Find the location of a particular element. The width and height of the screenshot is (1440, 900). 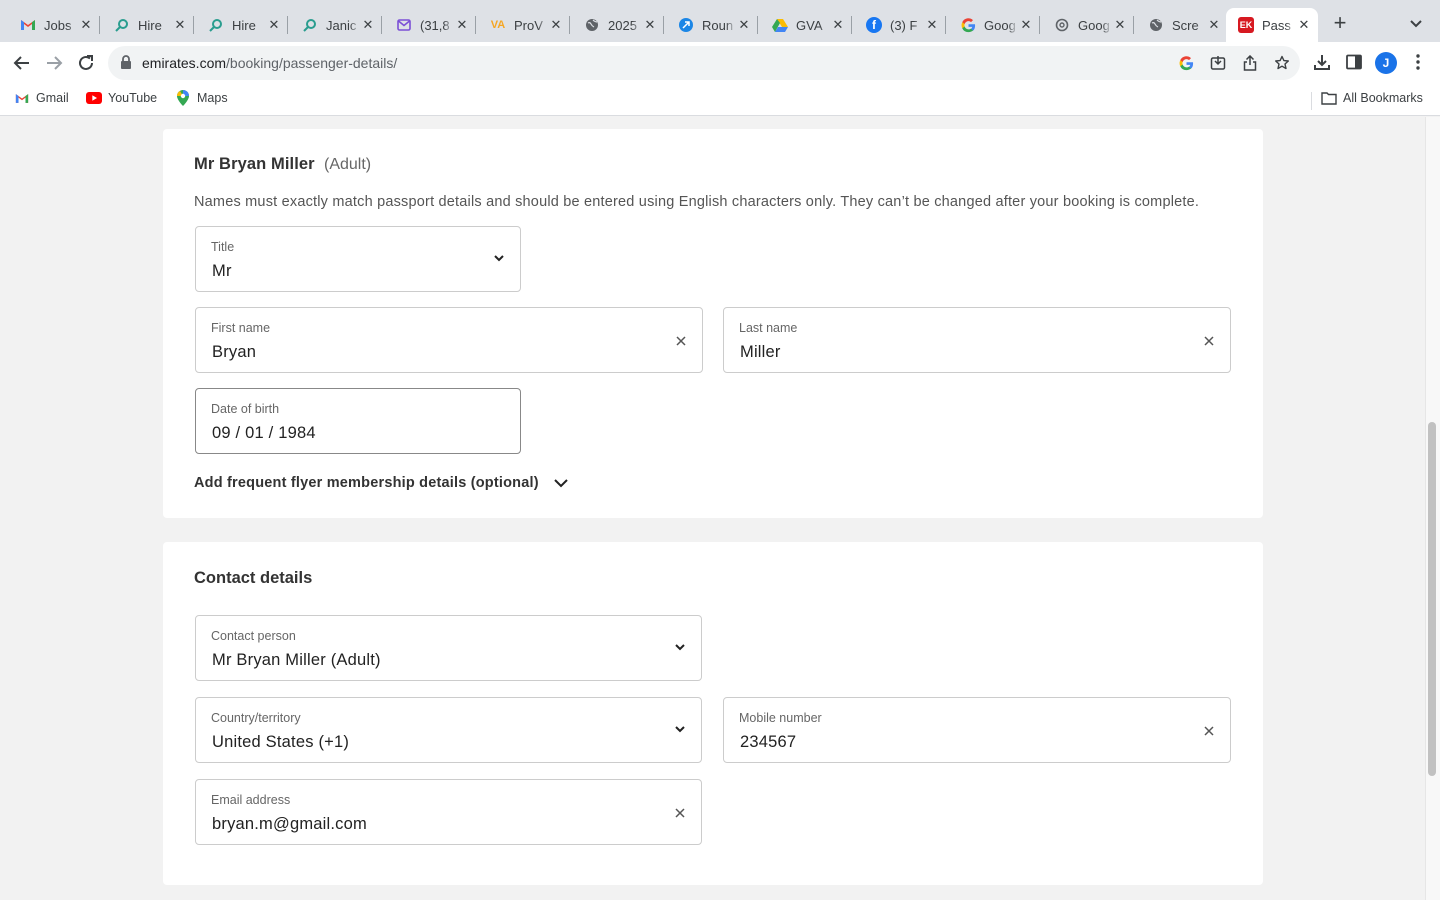

date-of-birth-input: Date of birth 09 / 01 / 1984 is located at coordinates (358, 421).